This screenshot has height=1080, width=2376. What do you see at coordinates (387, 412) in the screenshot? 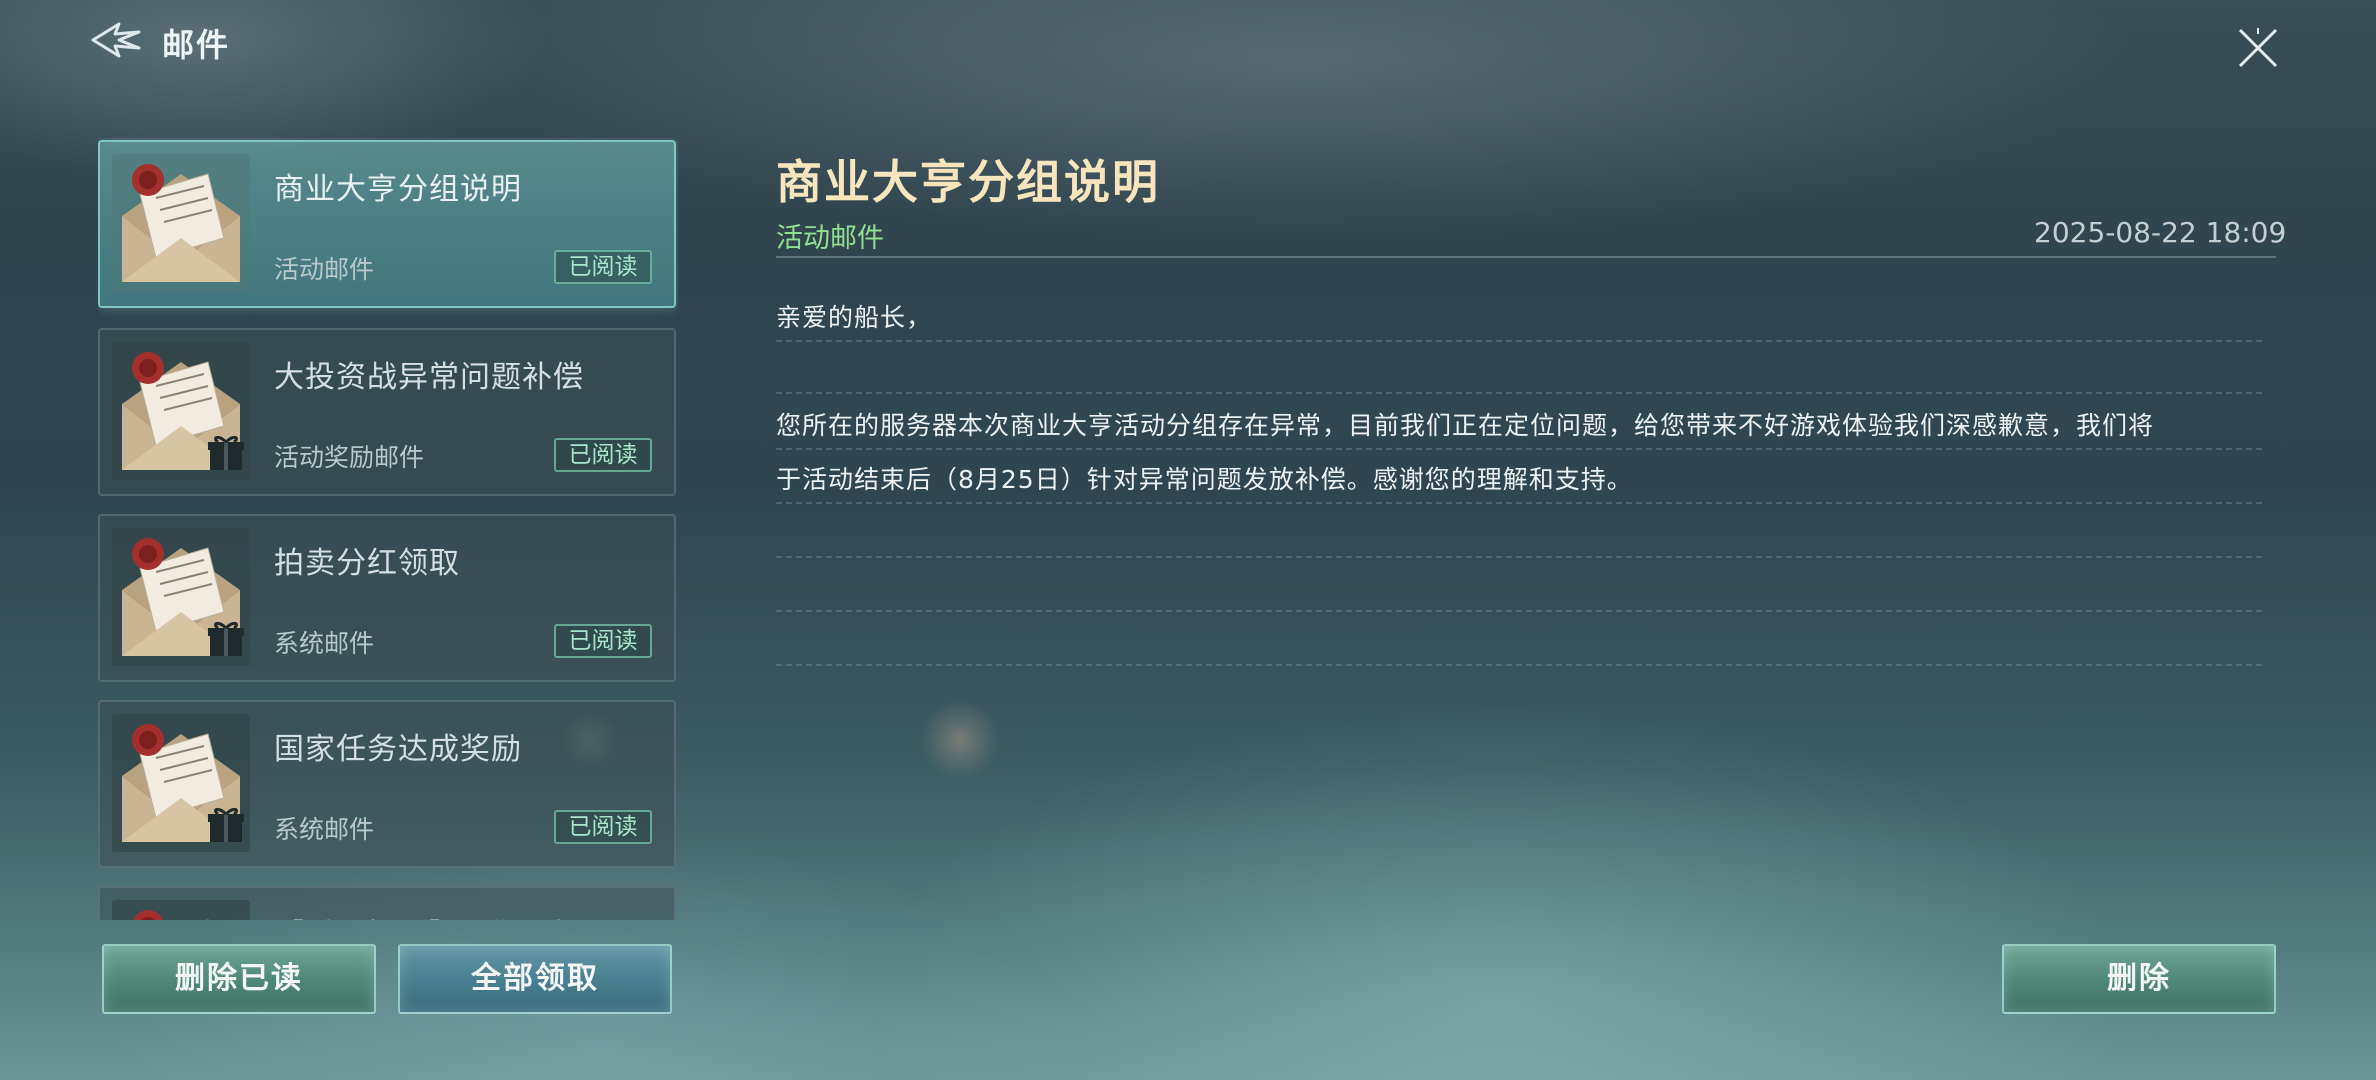
I see `mail-item: 大投资战异常问题补偿 活动奖励邮件 已阅读` at bounding box center [387, 412].